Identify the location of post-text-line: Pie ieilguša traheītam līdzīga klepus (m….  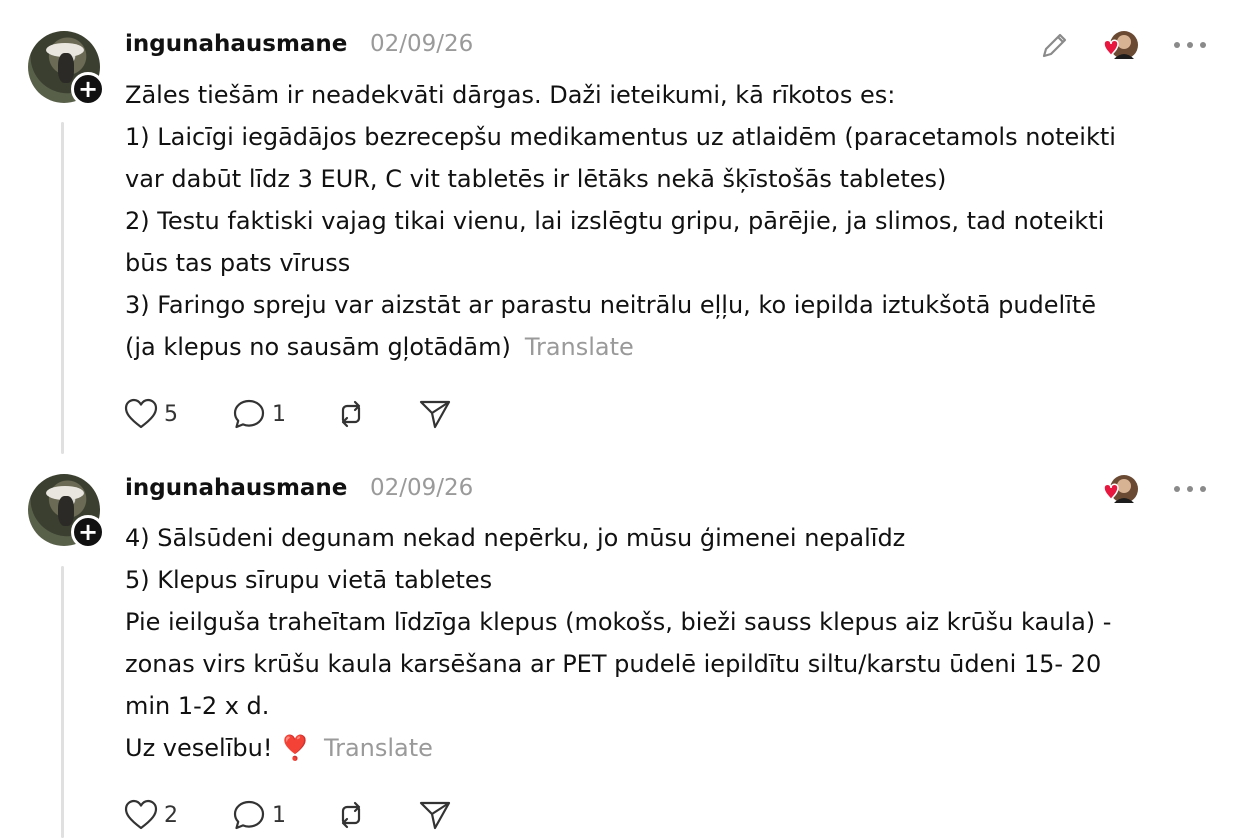
(618, 622).